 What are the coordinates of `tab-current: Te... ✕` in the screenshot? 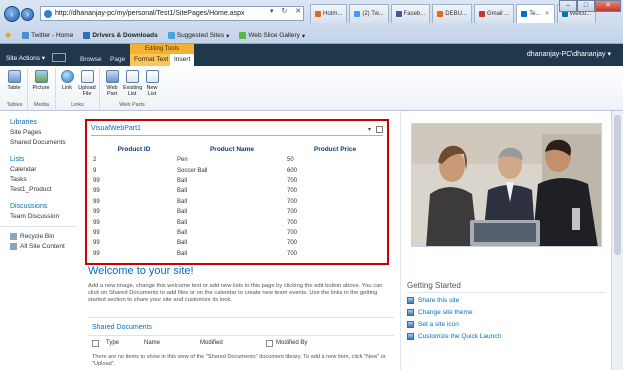 It's located at (535, 13).